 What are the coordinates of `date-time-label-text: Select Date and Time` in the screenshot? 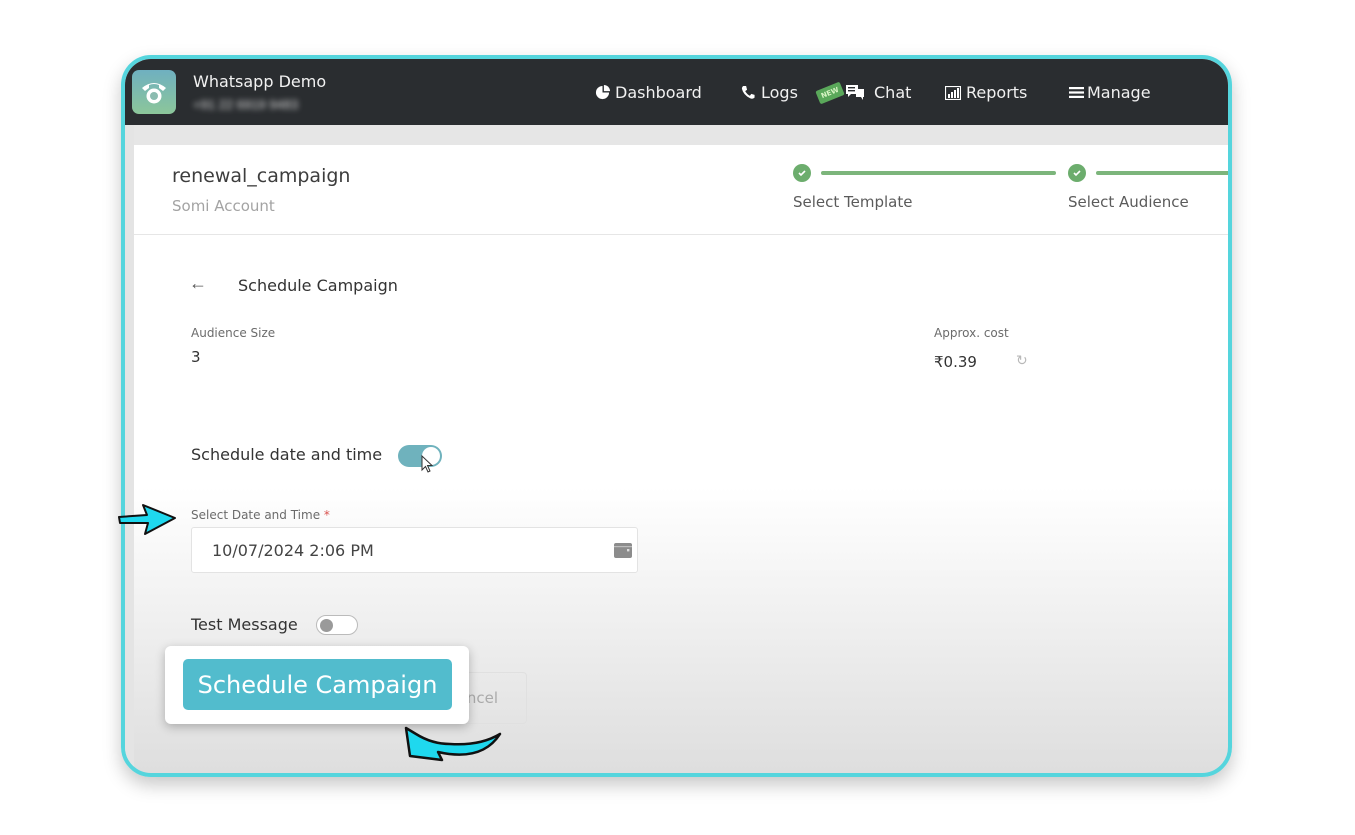 It's located at (256, 515).